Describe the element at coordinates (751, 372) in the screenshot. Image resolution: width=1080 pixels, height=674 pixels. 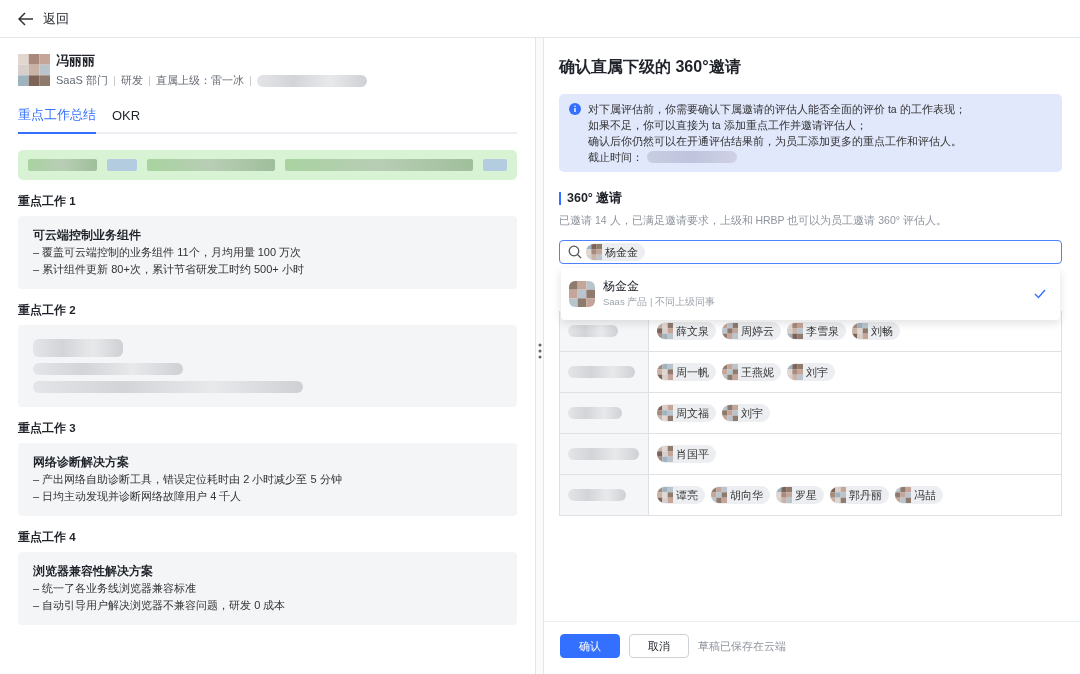
I see `person-chip: 王燕妮` at that location.